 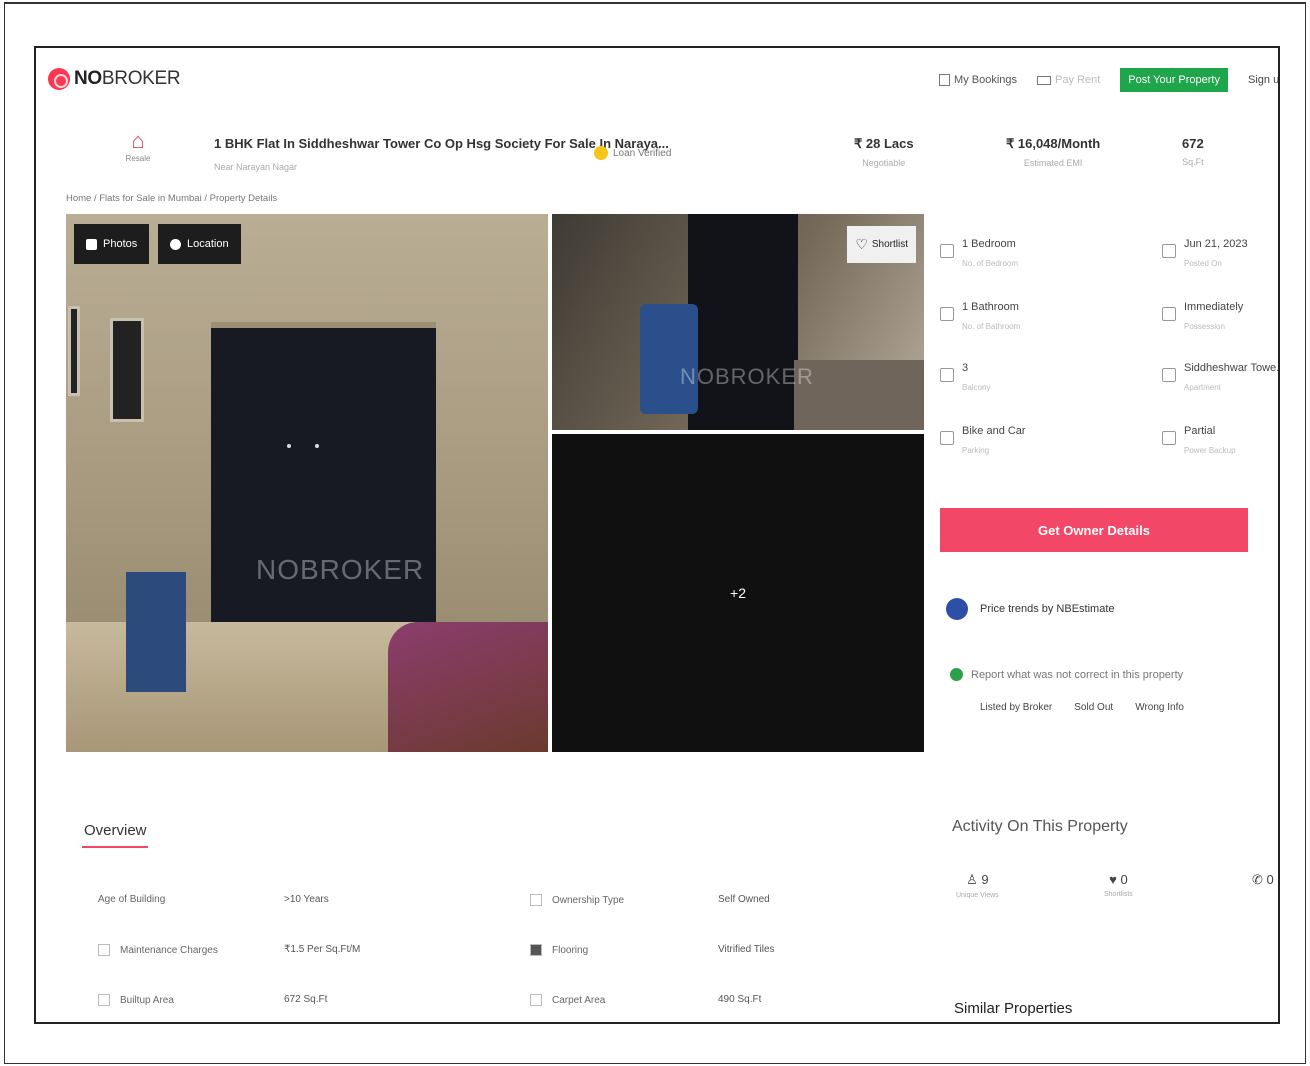 What do you see at coordinates (947, 251) in the screenshot?
I see `bed-icon` at bounding box center [947, 251].